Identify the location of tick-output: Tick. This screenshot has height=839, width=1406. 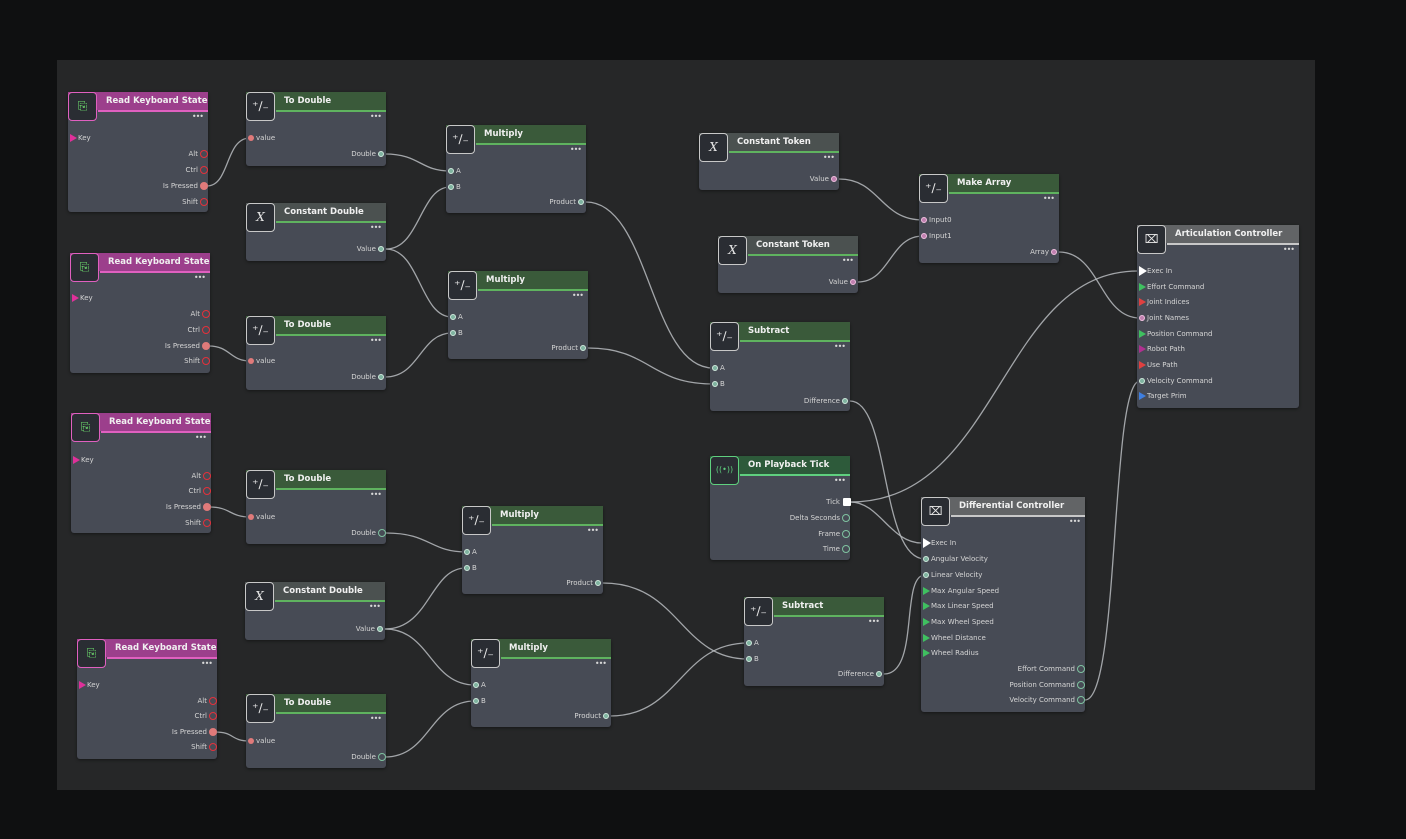
(838, 502).